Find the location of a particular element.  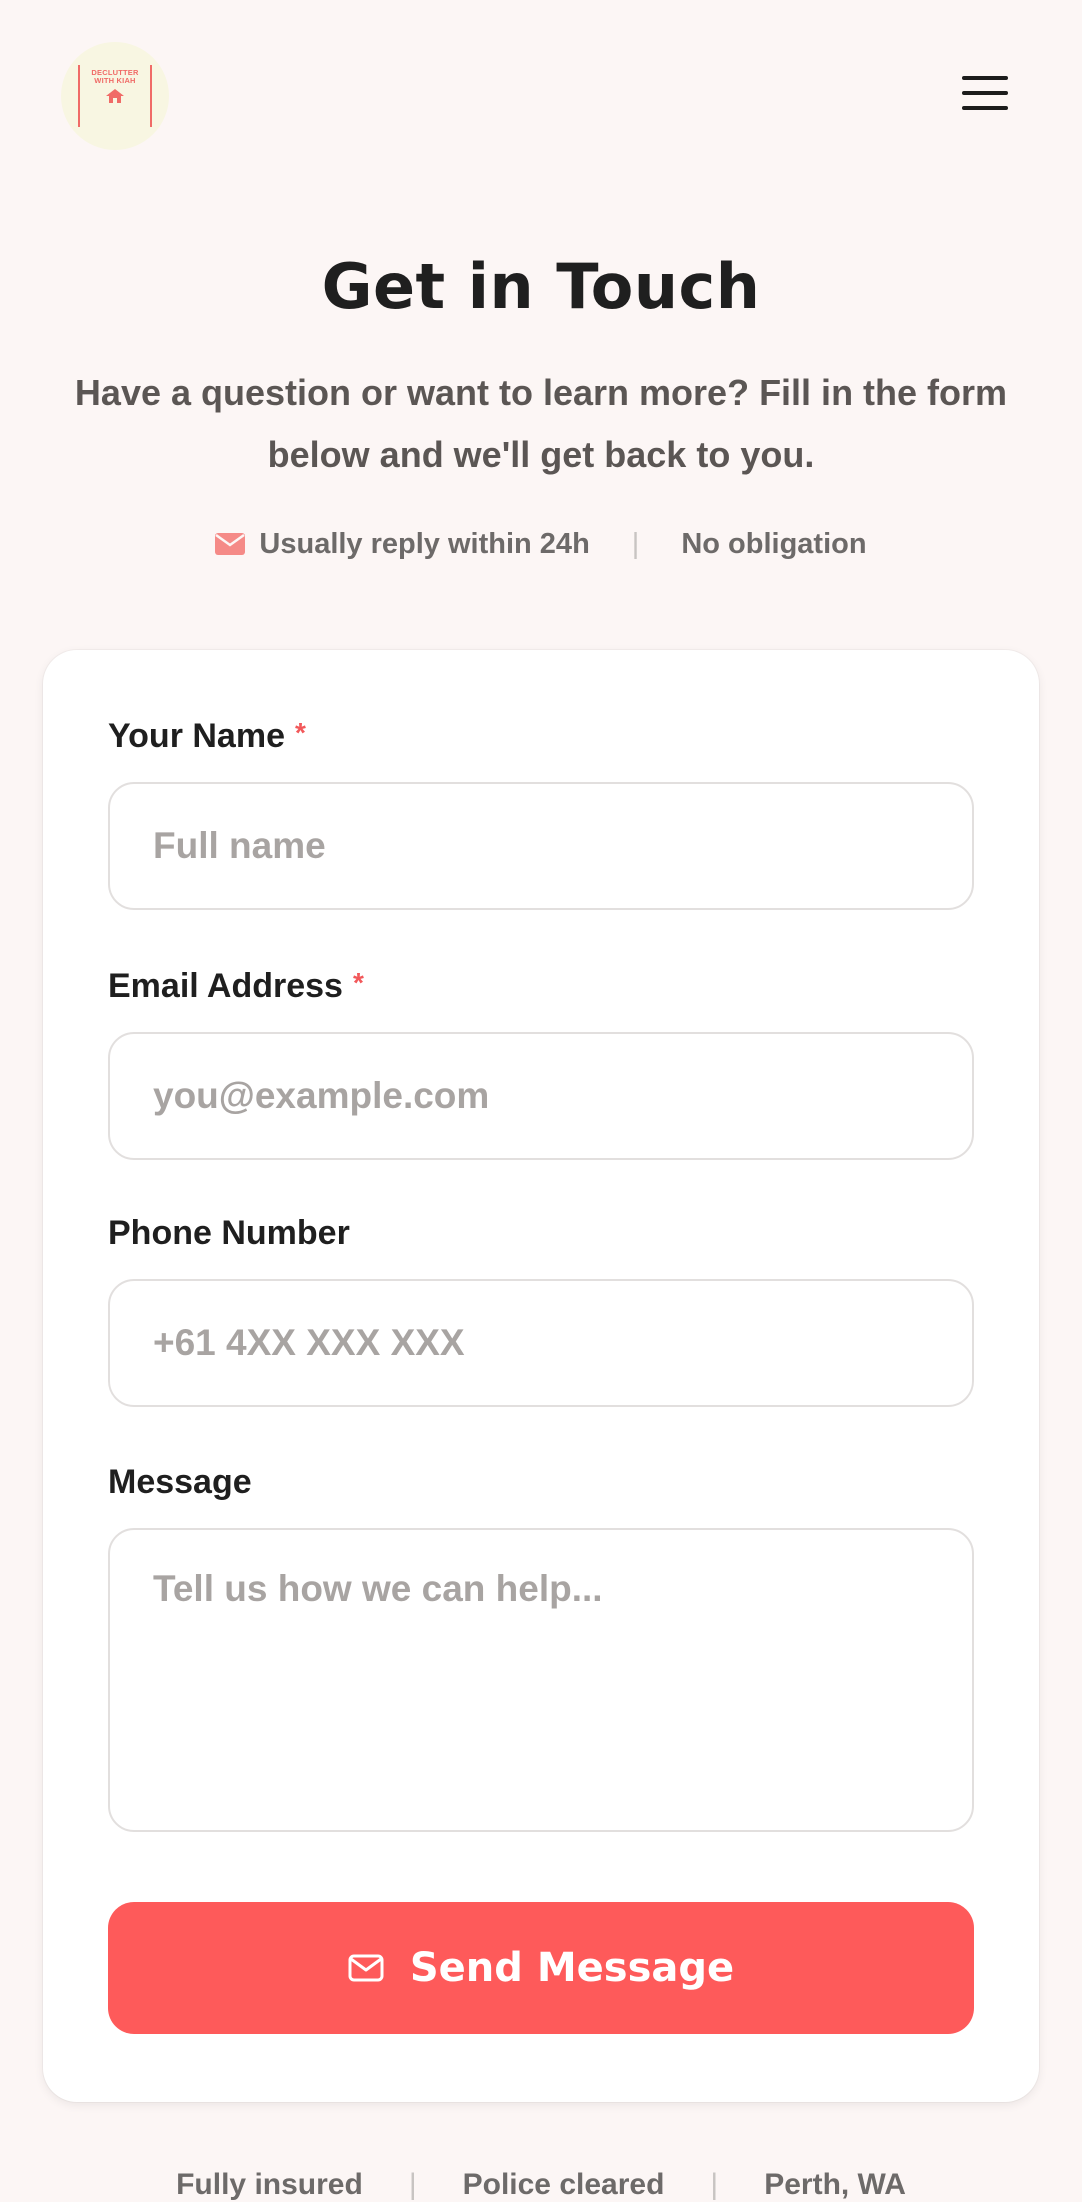

trust-badges: Usually reply within 24h | No obligation is located at coordinates (541, 544).